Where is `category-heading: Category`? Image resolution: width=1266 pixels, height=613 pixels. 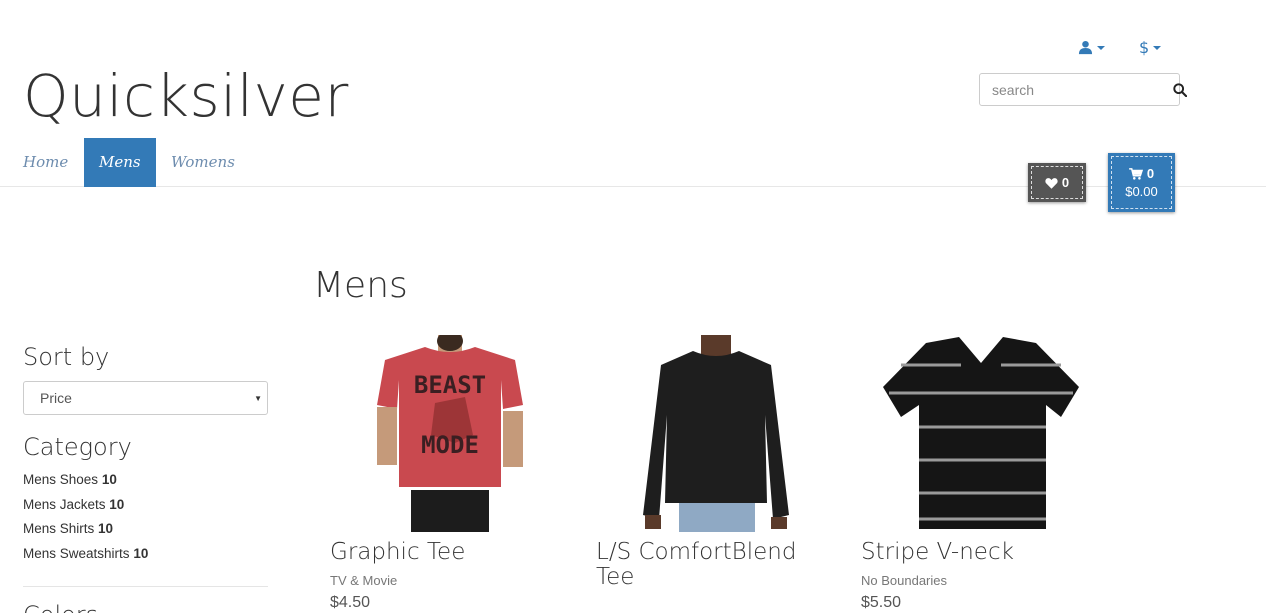
category-heading: Category is located at coordinates (77, 447).